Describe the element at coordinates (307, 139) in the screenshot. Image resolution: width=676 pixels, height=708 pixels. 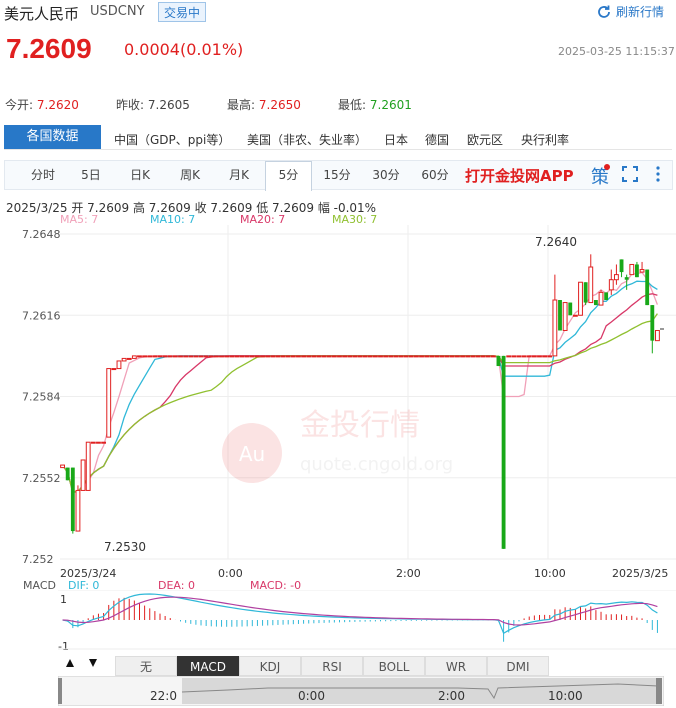
I see `tab-usa: 美国（非农、失业率）` at that location.